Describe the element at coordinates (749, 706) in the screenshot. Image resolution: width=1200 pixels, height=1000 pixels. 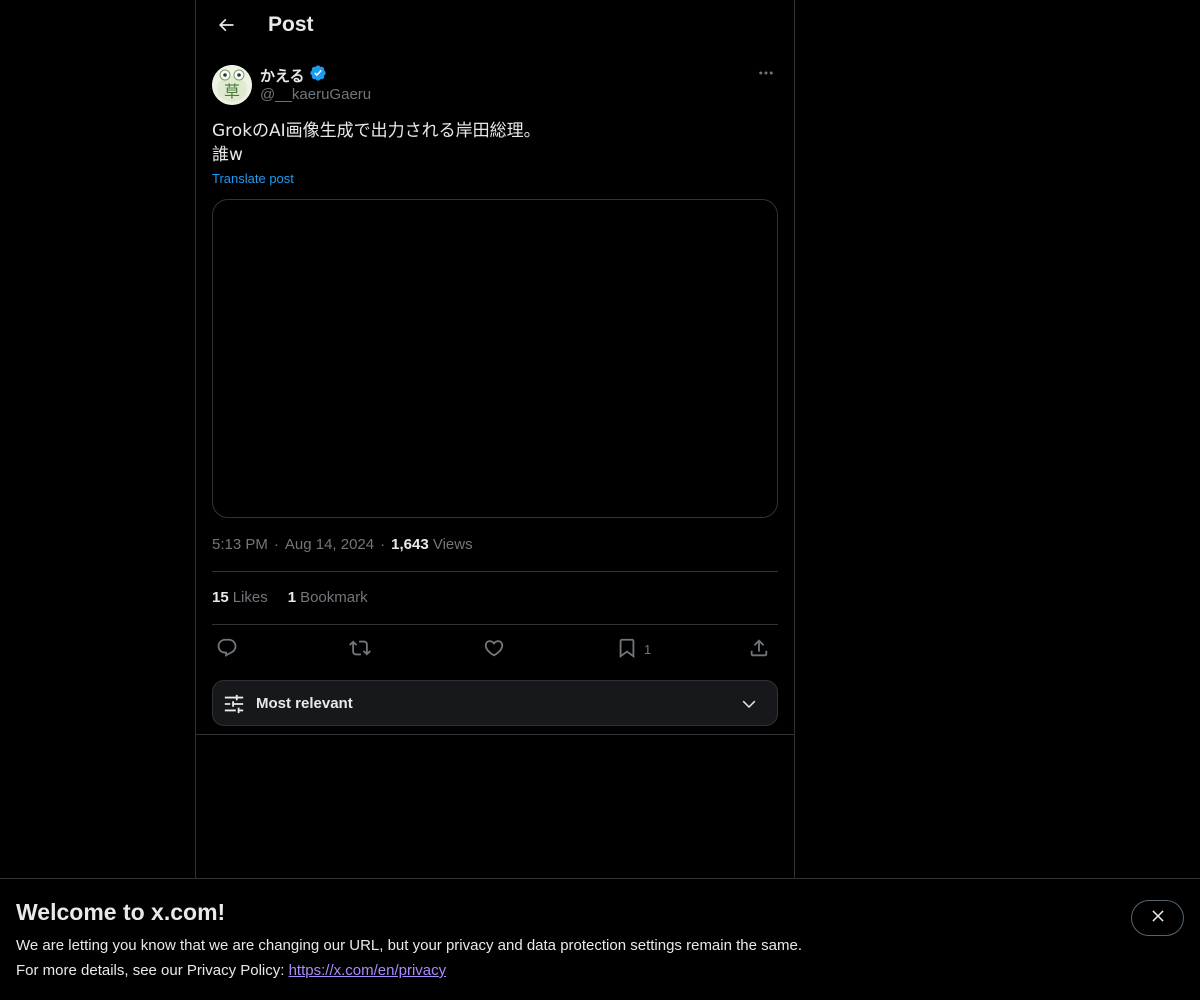
I see `chevron-down-icon` at that location.